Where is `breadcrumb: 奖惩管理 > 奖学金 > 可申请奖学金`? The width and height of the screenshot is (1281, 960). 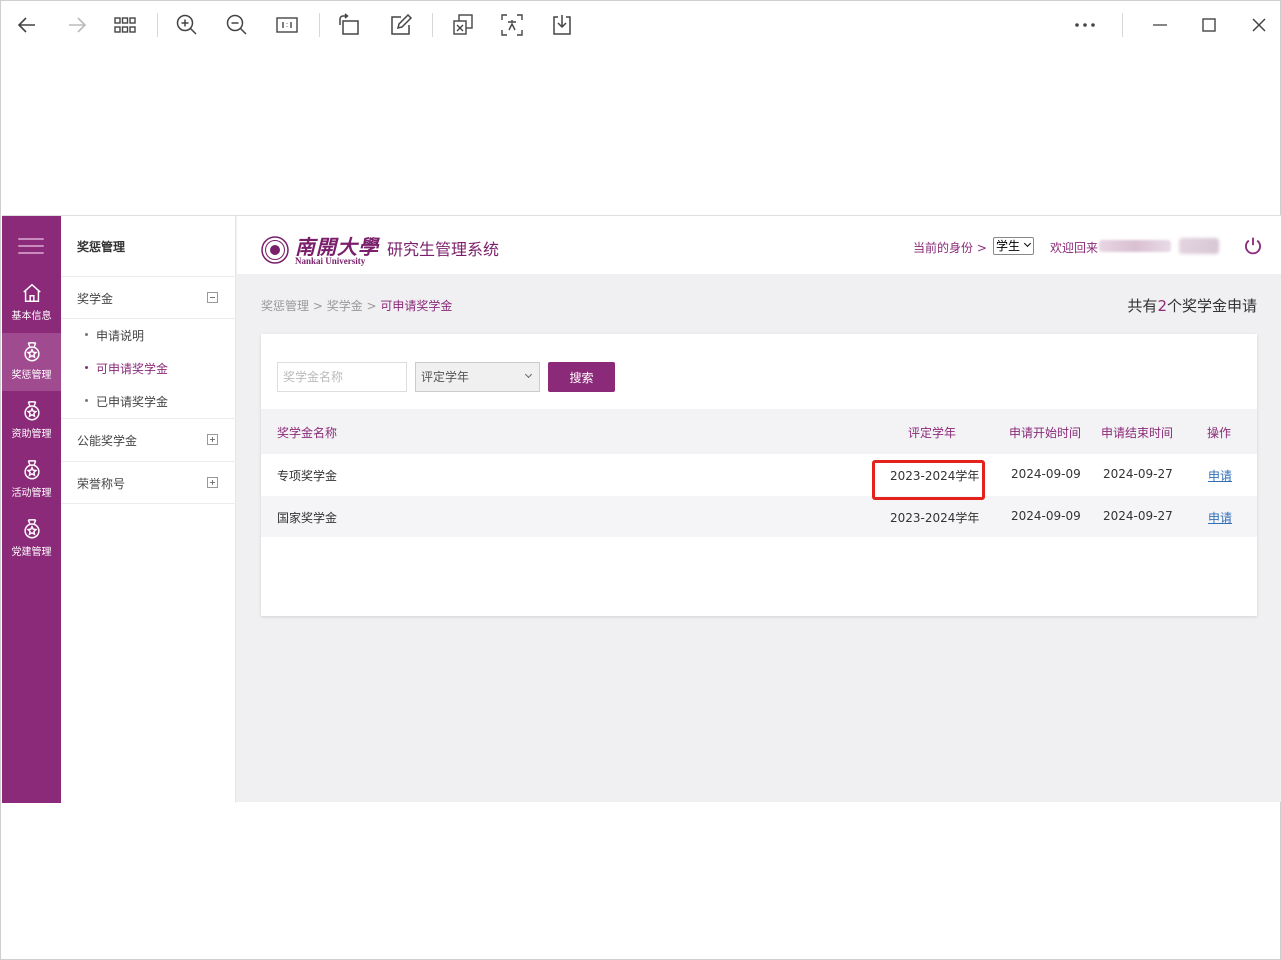 breadcrumb: 奖惩管理 > 奖学金 > 可申请奖学金 is located at coordinates (357, 306).